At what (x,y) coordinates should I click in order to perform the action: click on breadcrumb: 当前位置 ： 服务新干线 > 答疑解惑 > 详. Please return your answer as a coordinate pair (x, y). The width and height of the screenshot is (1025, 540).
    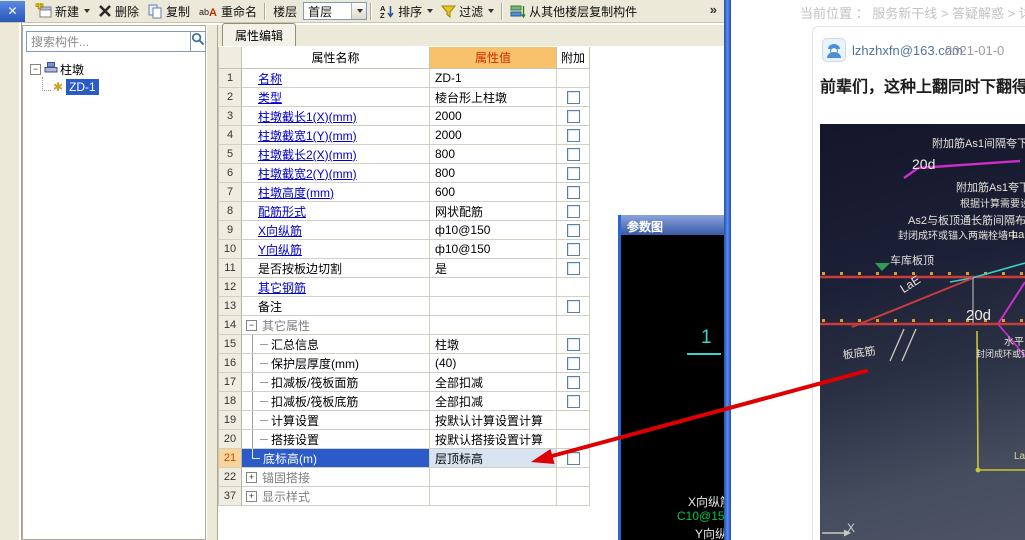
    Looking at the image, I should click on (912, 12).